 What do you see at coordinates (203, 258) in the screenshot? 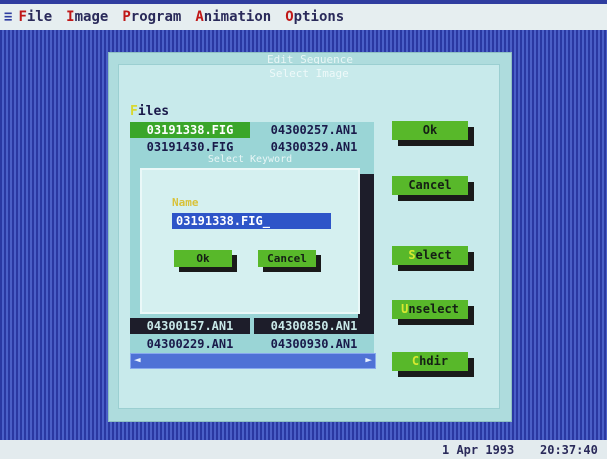
I see `modal-ok-button: Ok` at bounding box center [203, 258].